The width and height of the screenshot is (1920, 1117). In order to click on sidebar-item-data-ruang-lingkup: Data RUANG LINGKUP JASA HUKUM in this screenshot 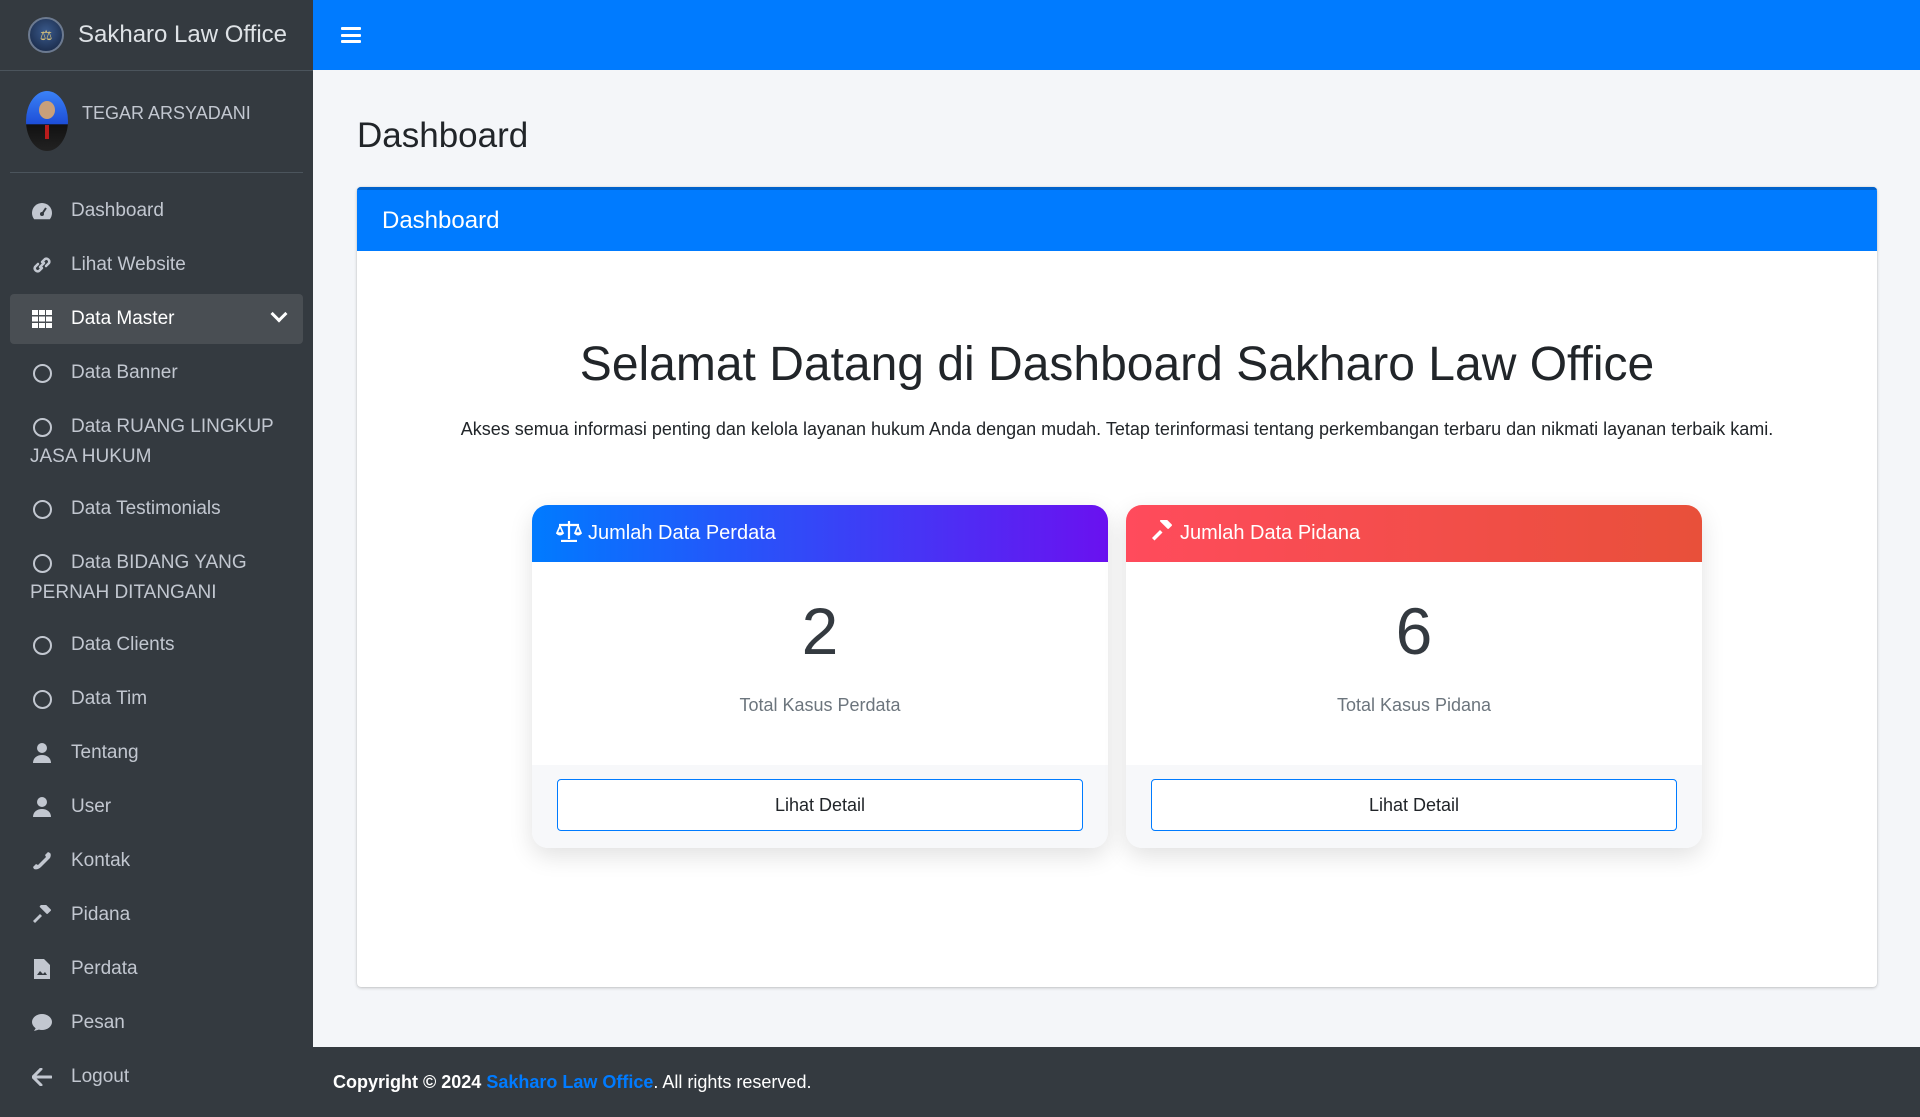, I will do `click(156, 441)`.